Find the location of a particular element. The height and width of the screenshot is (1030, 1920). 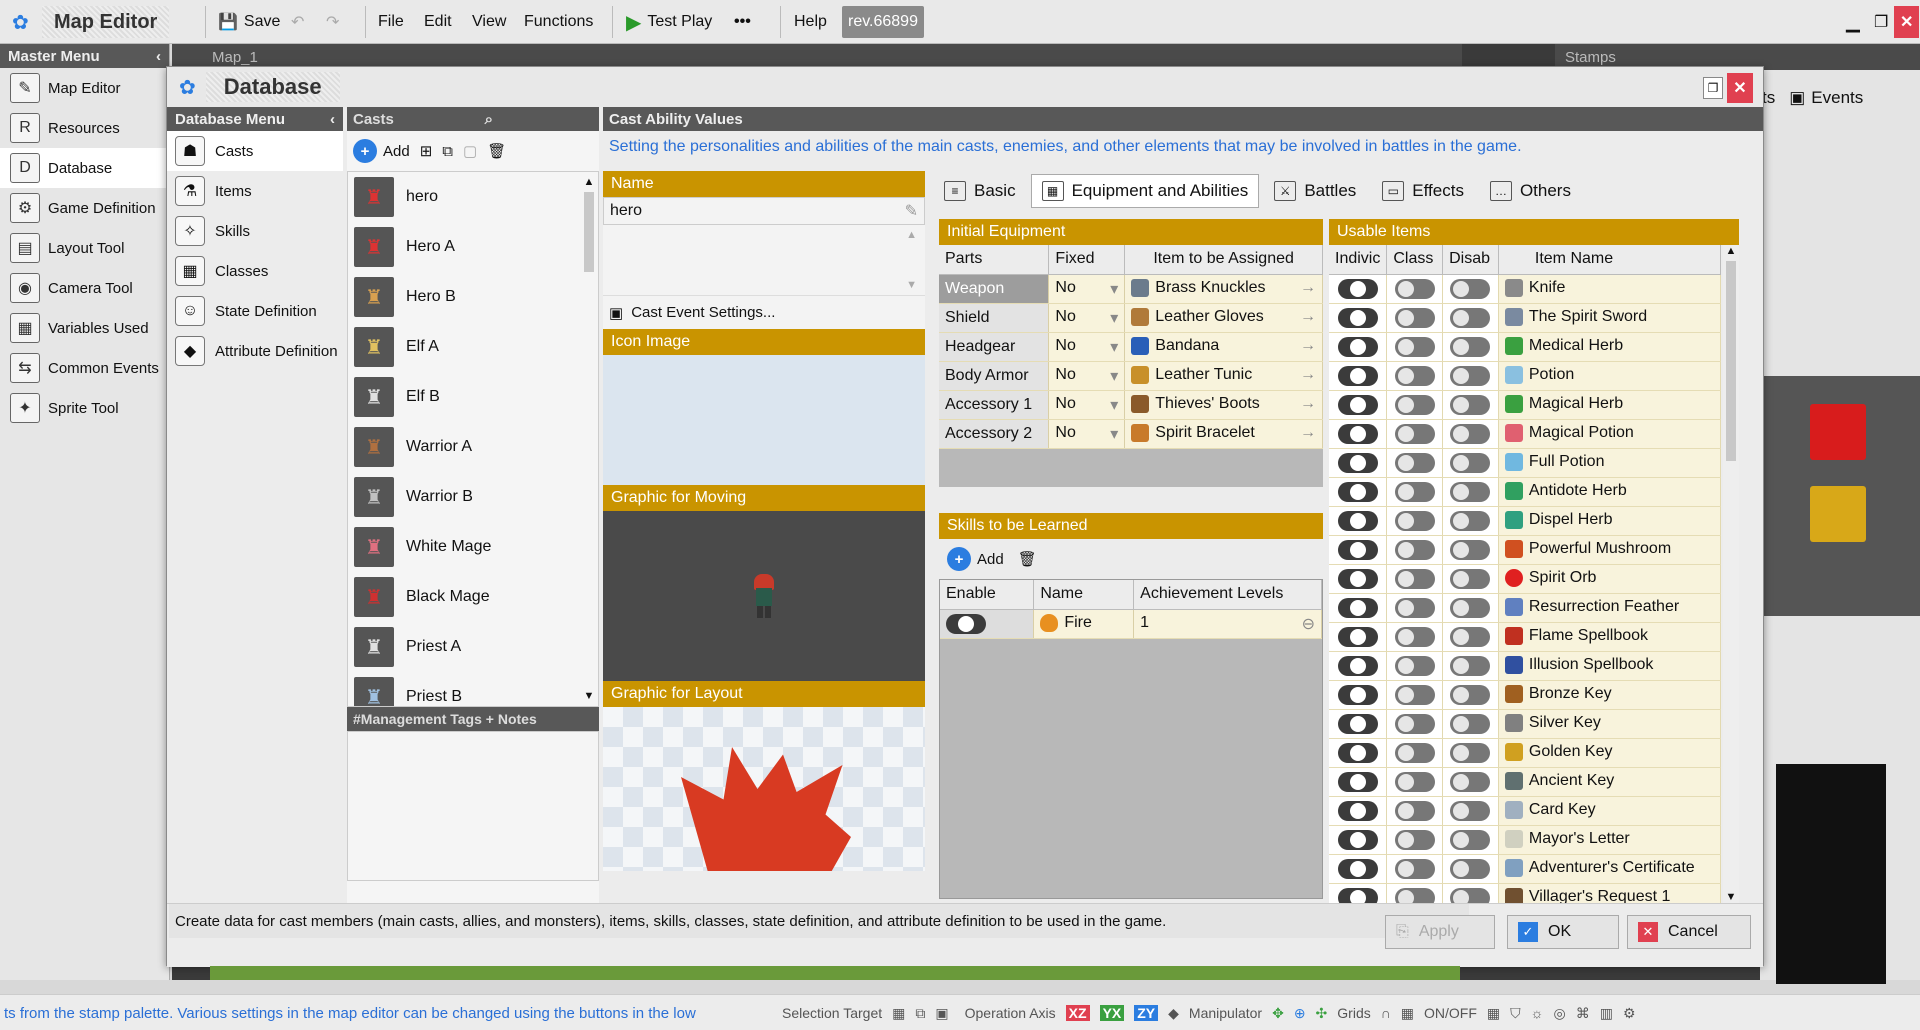

trash-icon: 🗑 is located at coordinates (496, 151).